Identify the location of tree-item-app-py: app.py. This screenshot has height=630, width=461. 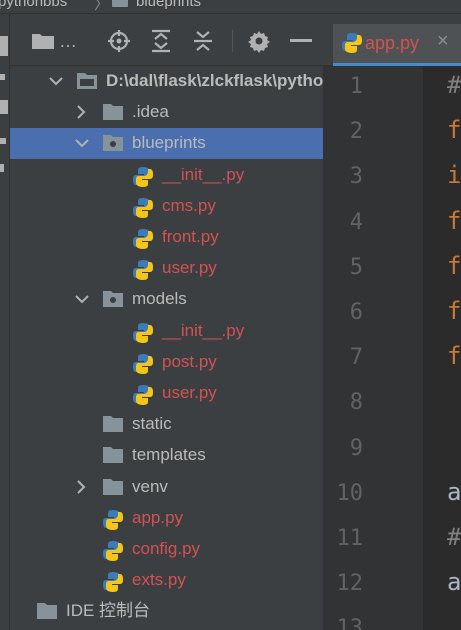
(166, 518).